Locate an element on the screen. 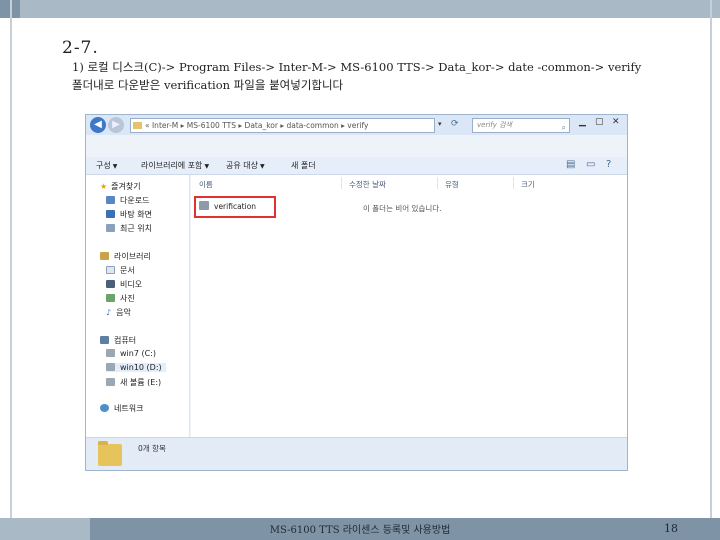 Image resolution: width=720 pixels, height=540 pixels. column-type: 유형 is located at coordinates (452, 184).